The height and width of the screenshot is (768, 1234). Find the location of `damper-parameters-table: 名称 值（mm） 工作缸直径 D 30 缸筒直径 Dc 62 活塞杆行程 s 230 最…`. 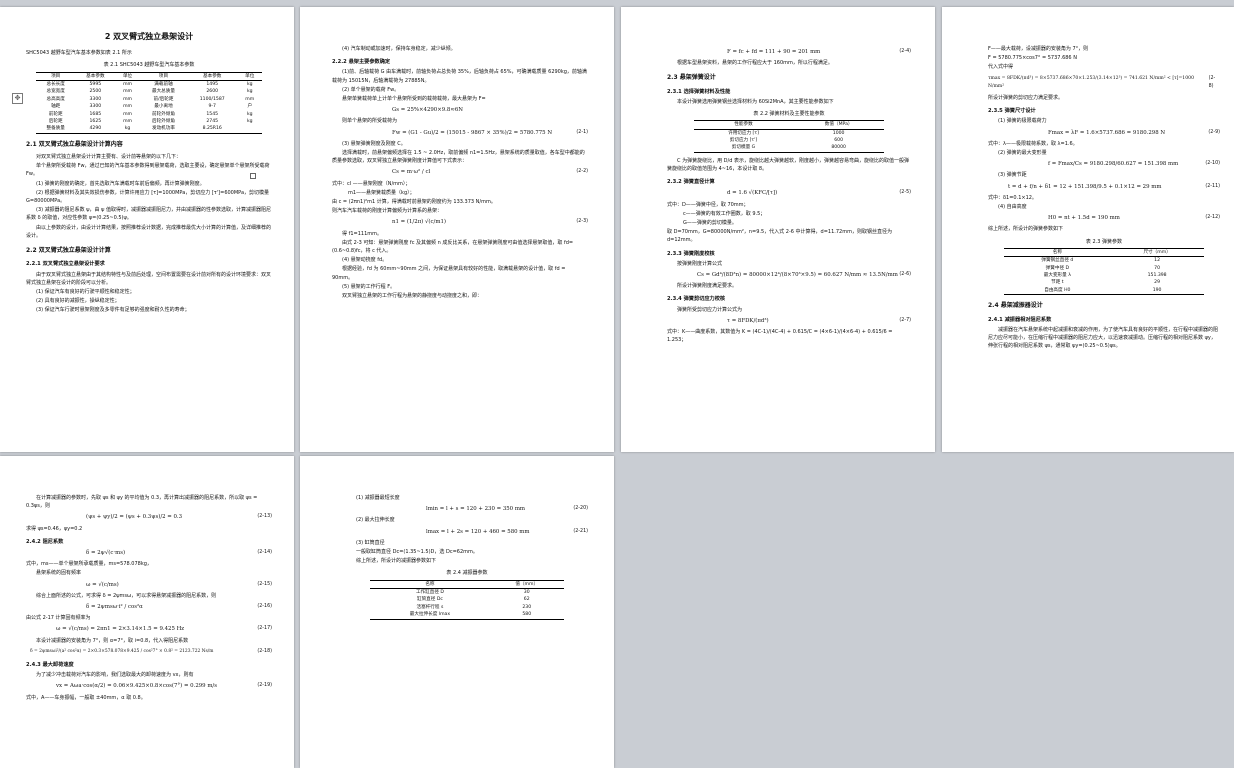

damper-parameters-table: 名称 值（mm） 工作缸直径 D 30 缸筒直径 Dc 62 活塞杆行程 s 230 最… is located at coordinates (467, 599).